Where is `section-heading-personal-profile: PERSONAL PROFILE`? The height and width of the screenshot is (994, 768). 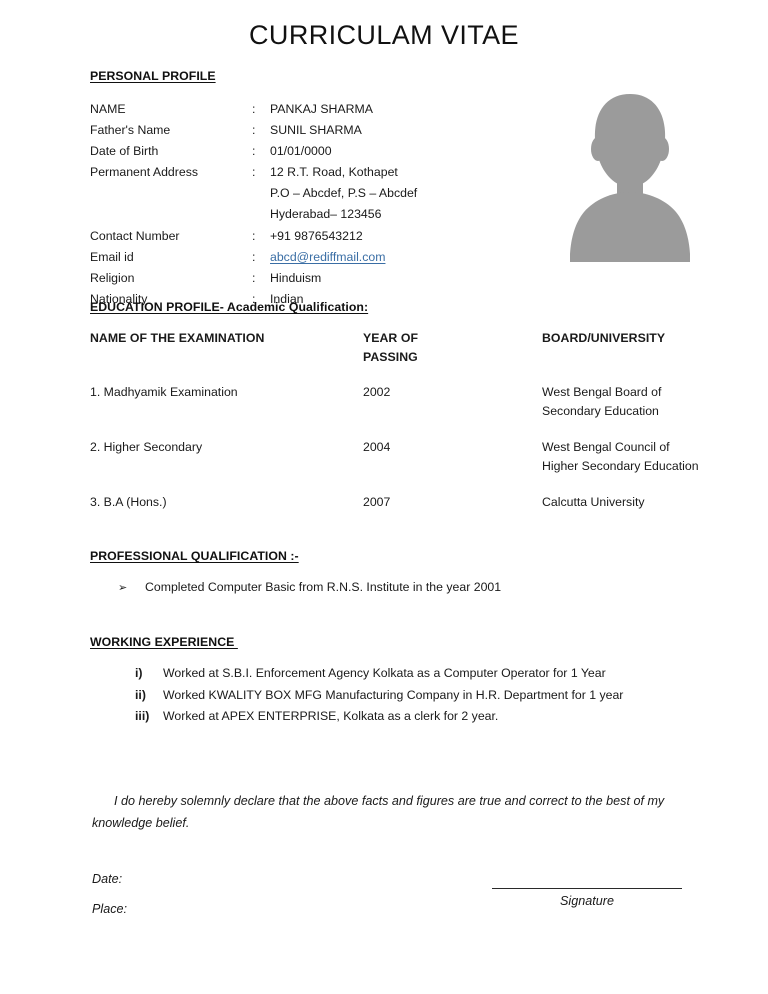
section-heading-personal-profile: PERSONAL PROFILE is located at coordinates (153, 76).